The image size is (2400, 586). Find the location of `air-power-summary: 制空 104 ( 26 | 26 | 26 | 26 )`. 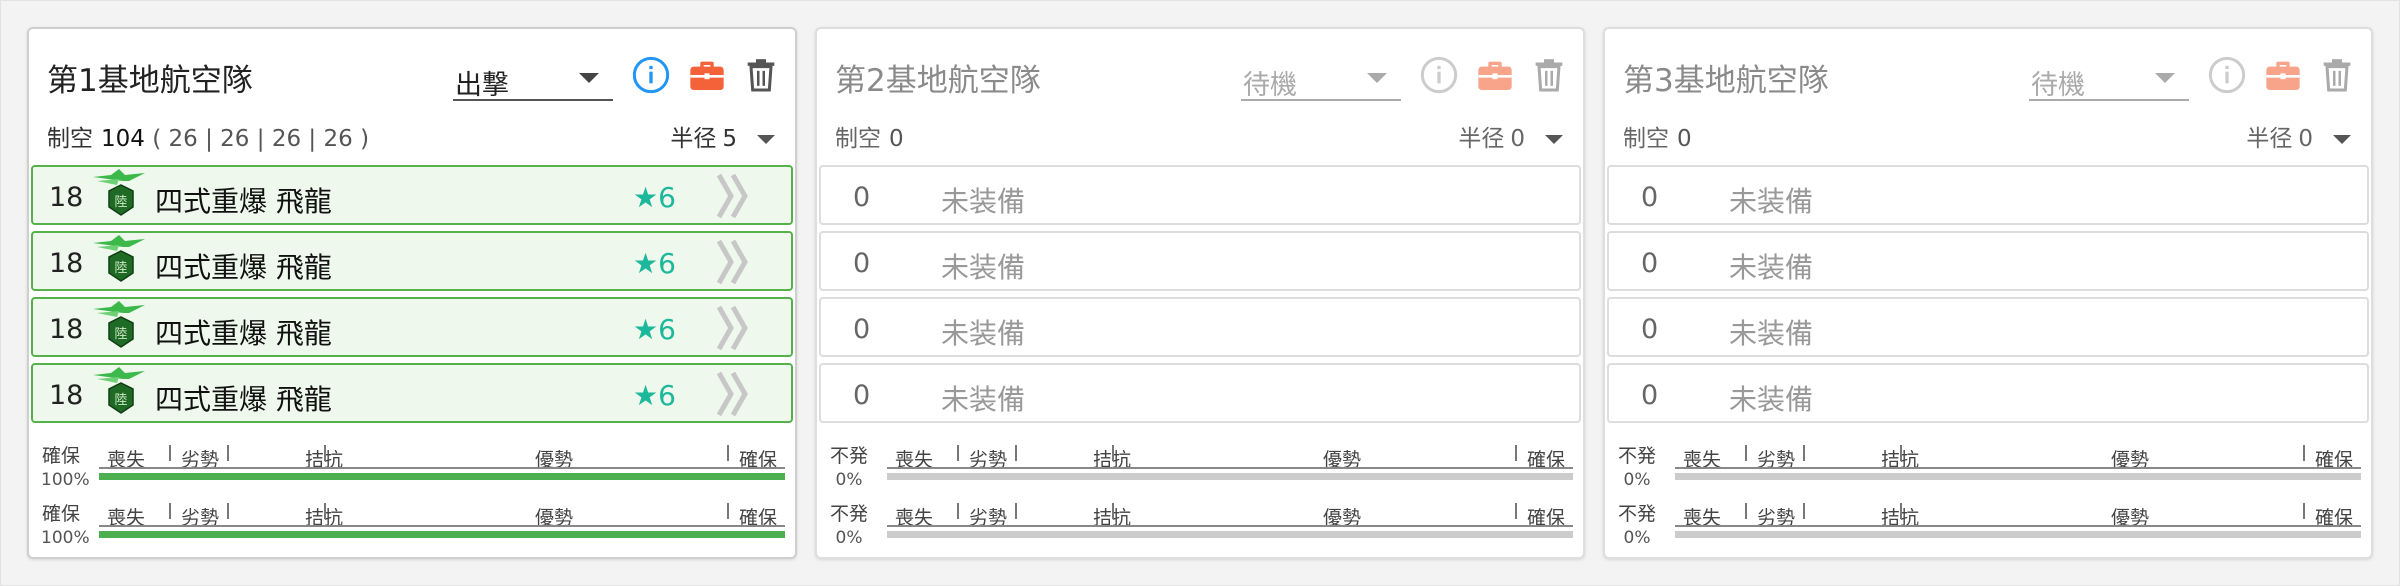

air-power-summary: 制空 104 ( 26 | 26 | 26 | 26 ) is located at coordinates (208, 136).